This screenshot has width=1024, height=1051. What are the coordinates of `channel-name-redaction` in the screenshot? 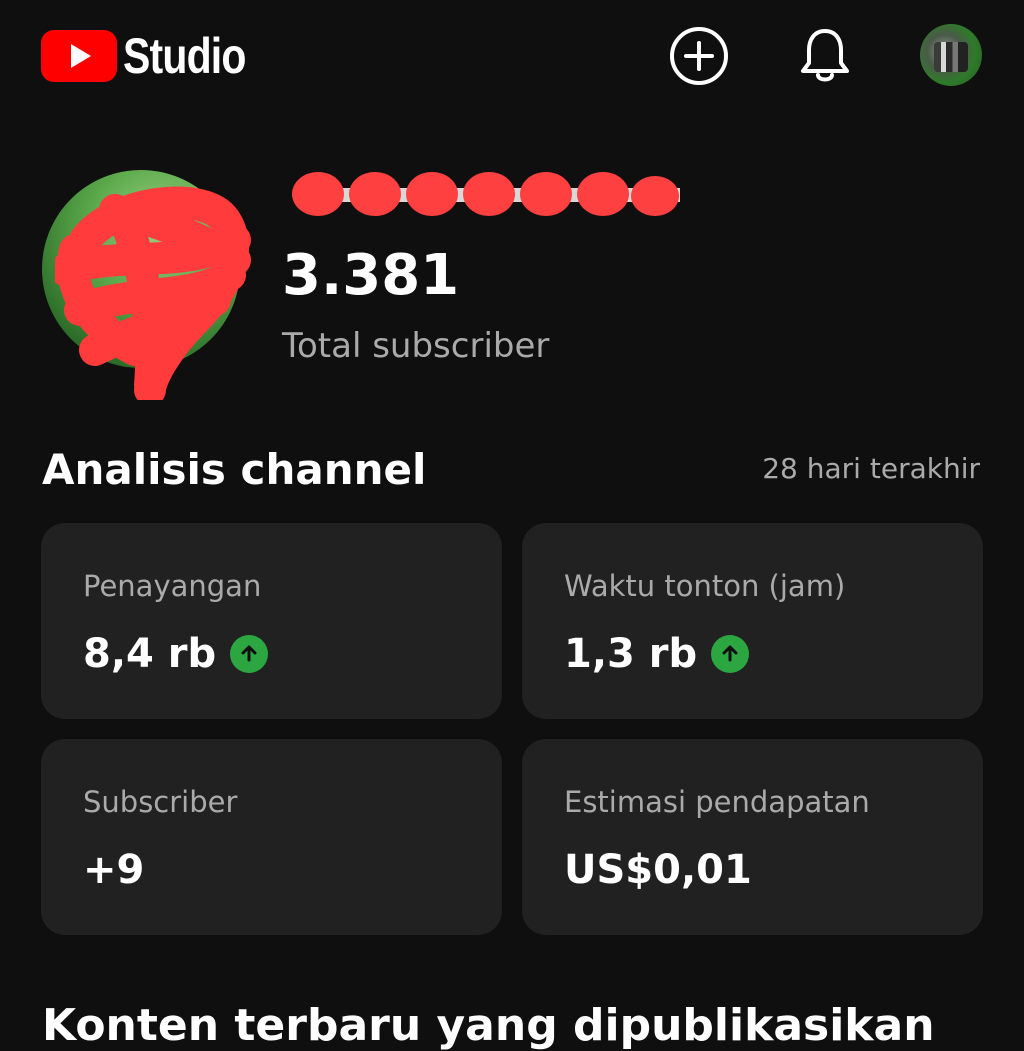 It's located at (486, 194).